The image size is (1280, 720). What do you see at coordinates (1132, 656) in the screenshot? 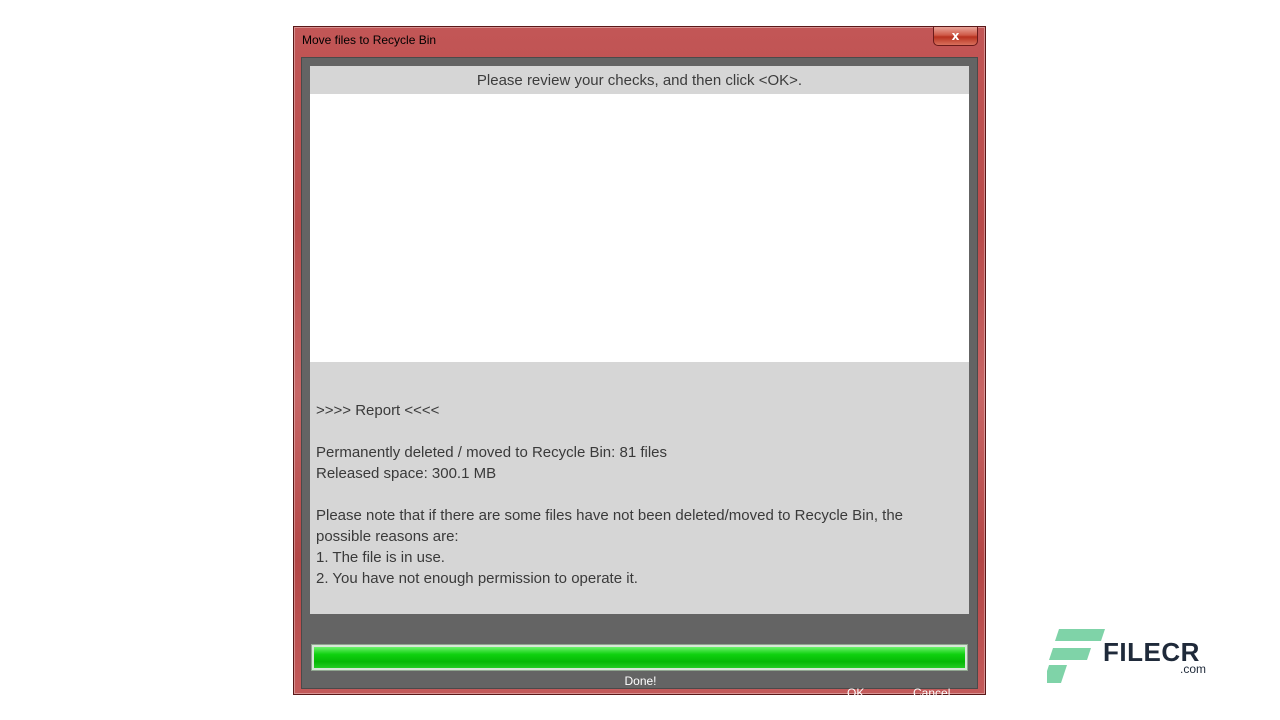
I see `filecr-watermark: FILECR .com` at bounding box center [1132, 656].